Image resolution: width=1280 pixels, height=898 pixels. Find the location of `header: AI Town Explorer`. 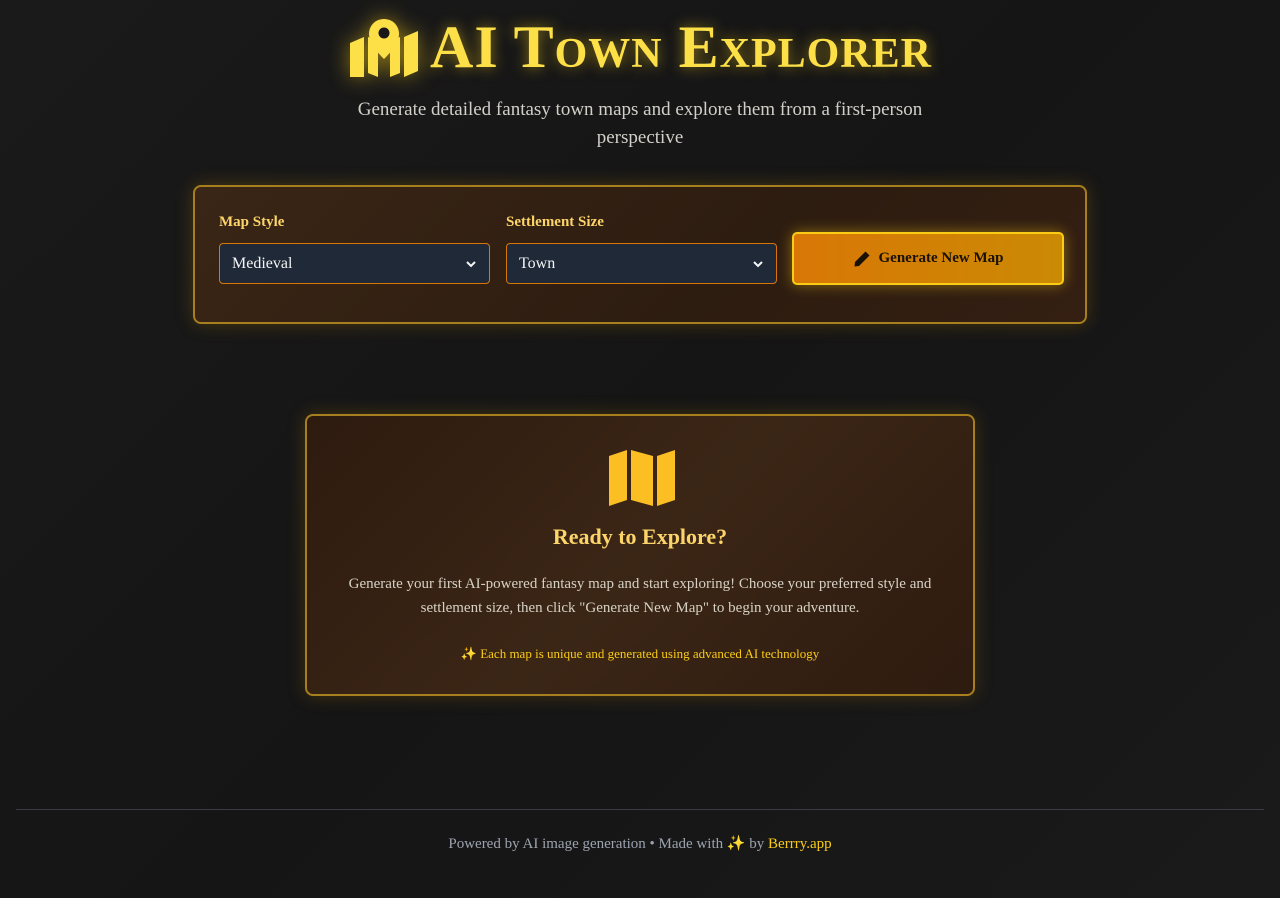

header: AI Town Explorer is located at coordinates (640, 47).